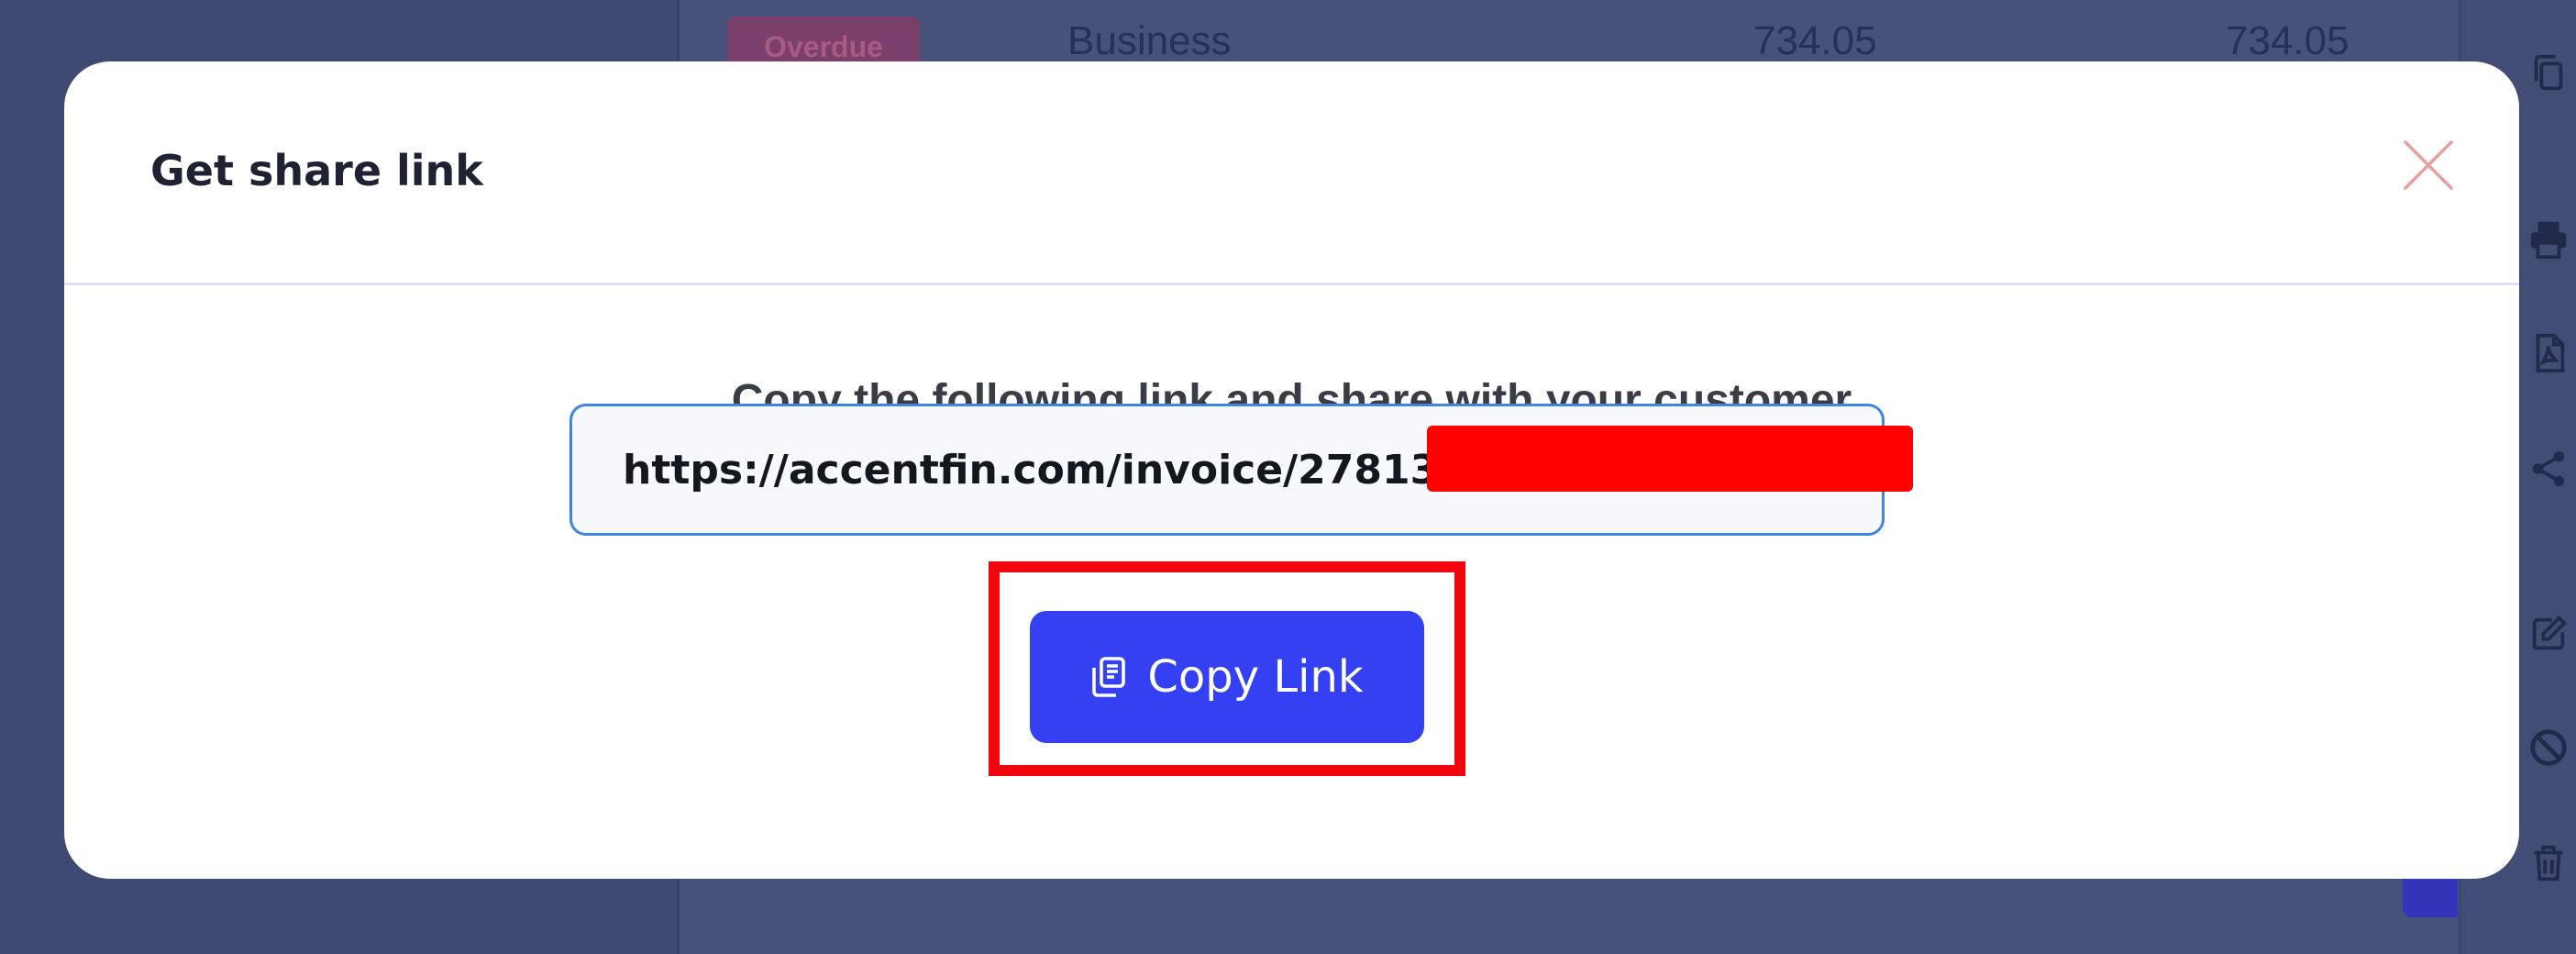 Image resolution: width=2576 pixels, height=954 pixels. What do you see at coordinates (1255, 677) in the screenshot?
I see `copy-link-label: Copy Link` at bounding box center [1255, 677].